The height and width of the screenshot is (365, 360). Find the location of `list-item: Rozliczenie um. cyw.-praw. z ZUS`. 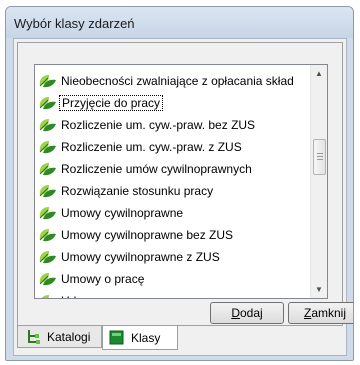

list-item: Rozliczenie um. cyw.-praw. z ZUS is located at coordinates (172, 147).